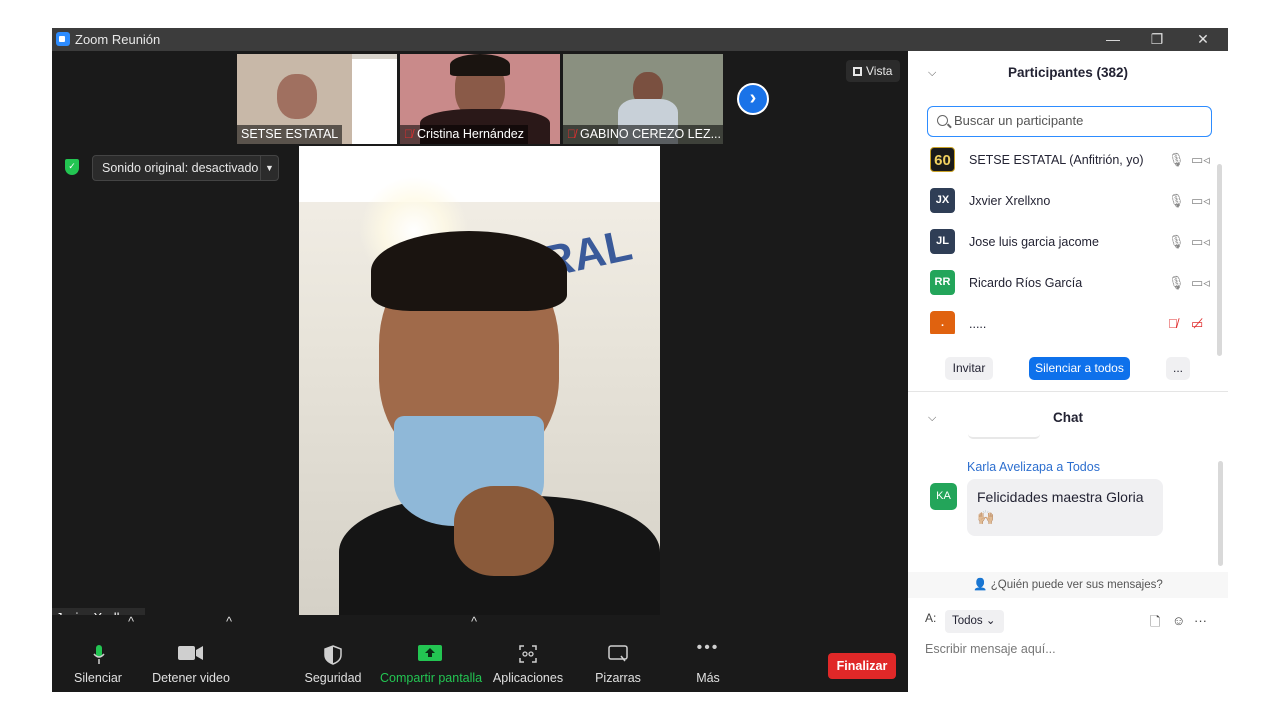  Describe the element at coordinates (942, 200) in the screenshot. I see `avatar: JX` at that location.